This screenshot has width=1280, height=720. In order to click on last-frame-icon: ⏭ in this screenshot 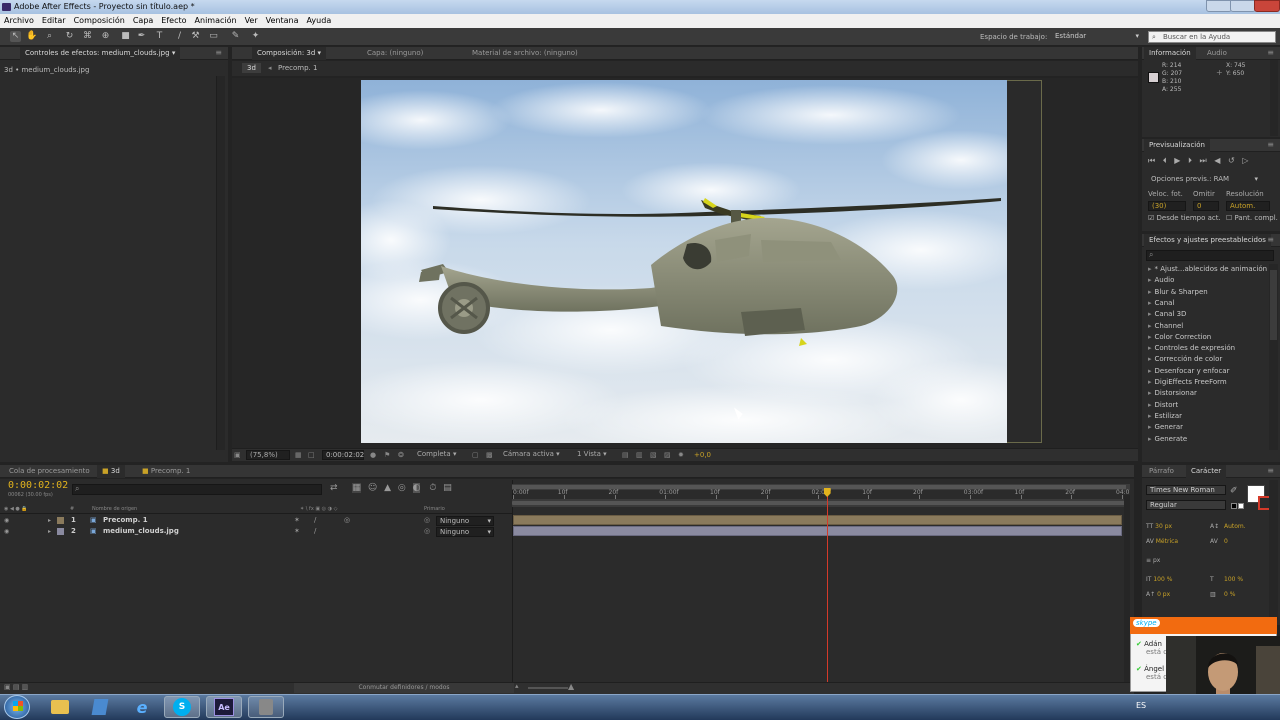, I will do `click(1203, 160)`.